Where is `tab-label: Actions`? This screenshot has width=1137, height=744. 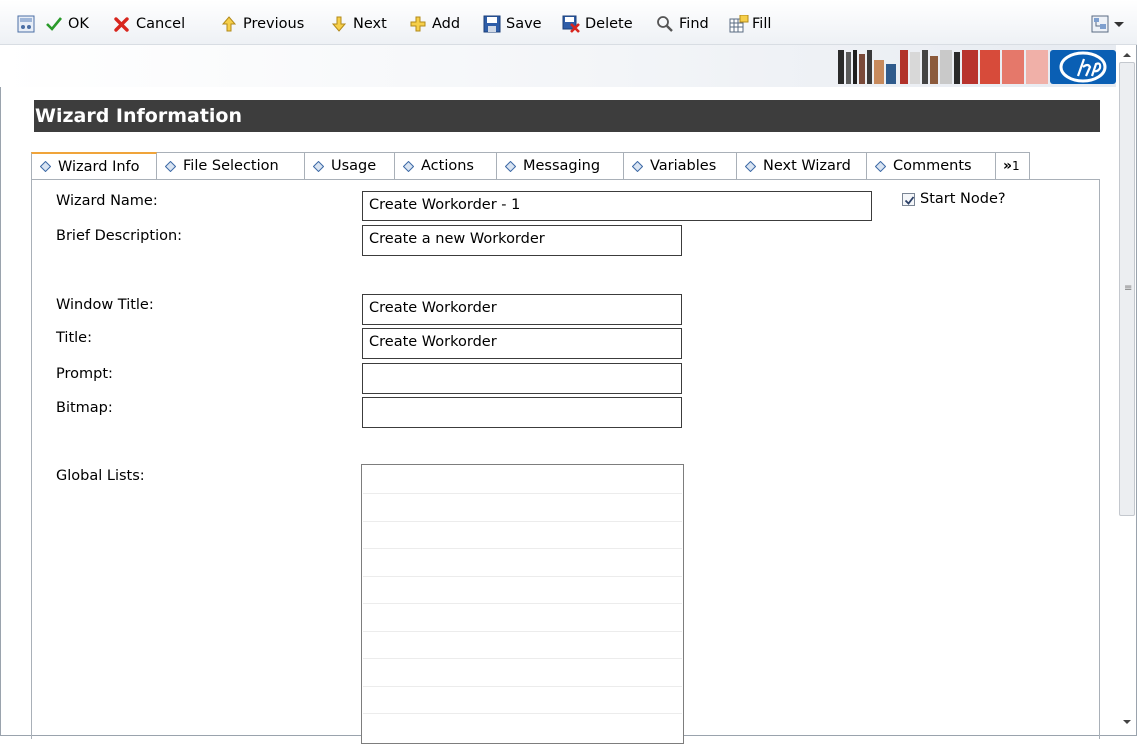
tab-label: Actions is located at coordinates (447, 166).